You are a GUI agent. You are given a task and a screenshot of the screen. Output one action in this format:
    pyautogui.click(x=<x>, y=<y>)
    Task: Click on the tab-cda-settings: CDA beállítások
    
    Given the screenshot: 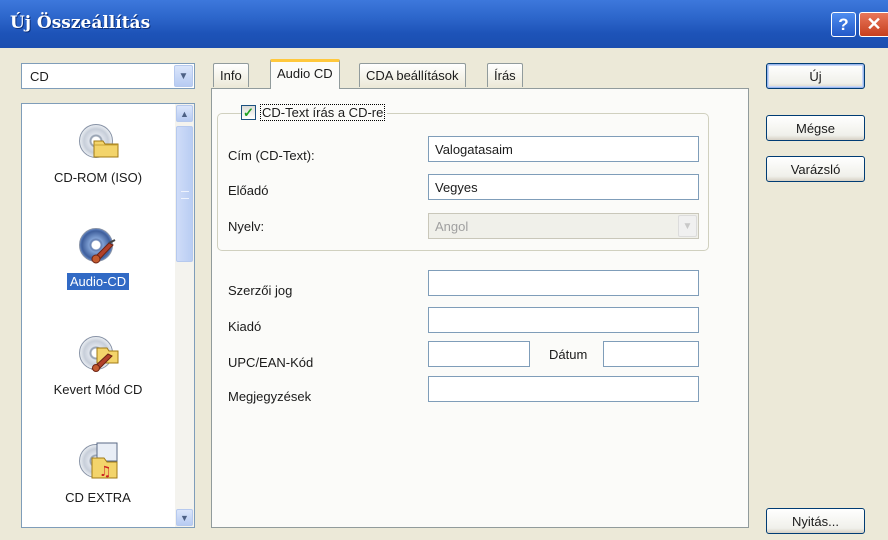 What is the action you would take?
    pyautogui.click(x=412, y=75)
    